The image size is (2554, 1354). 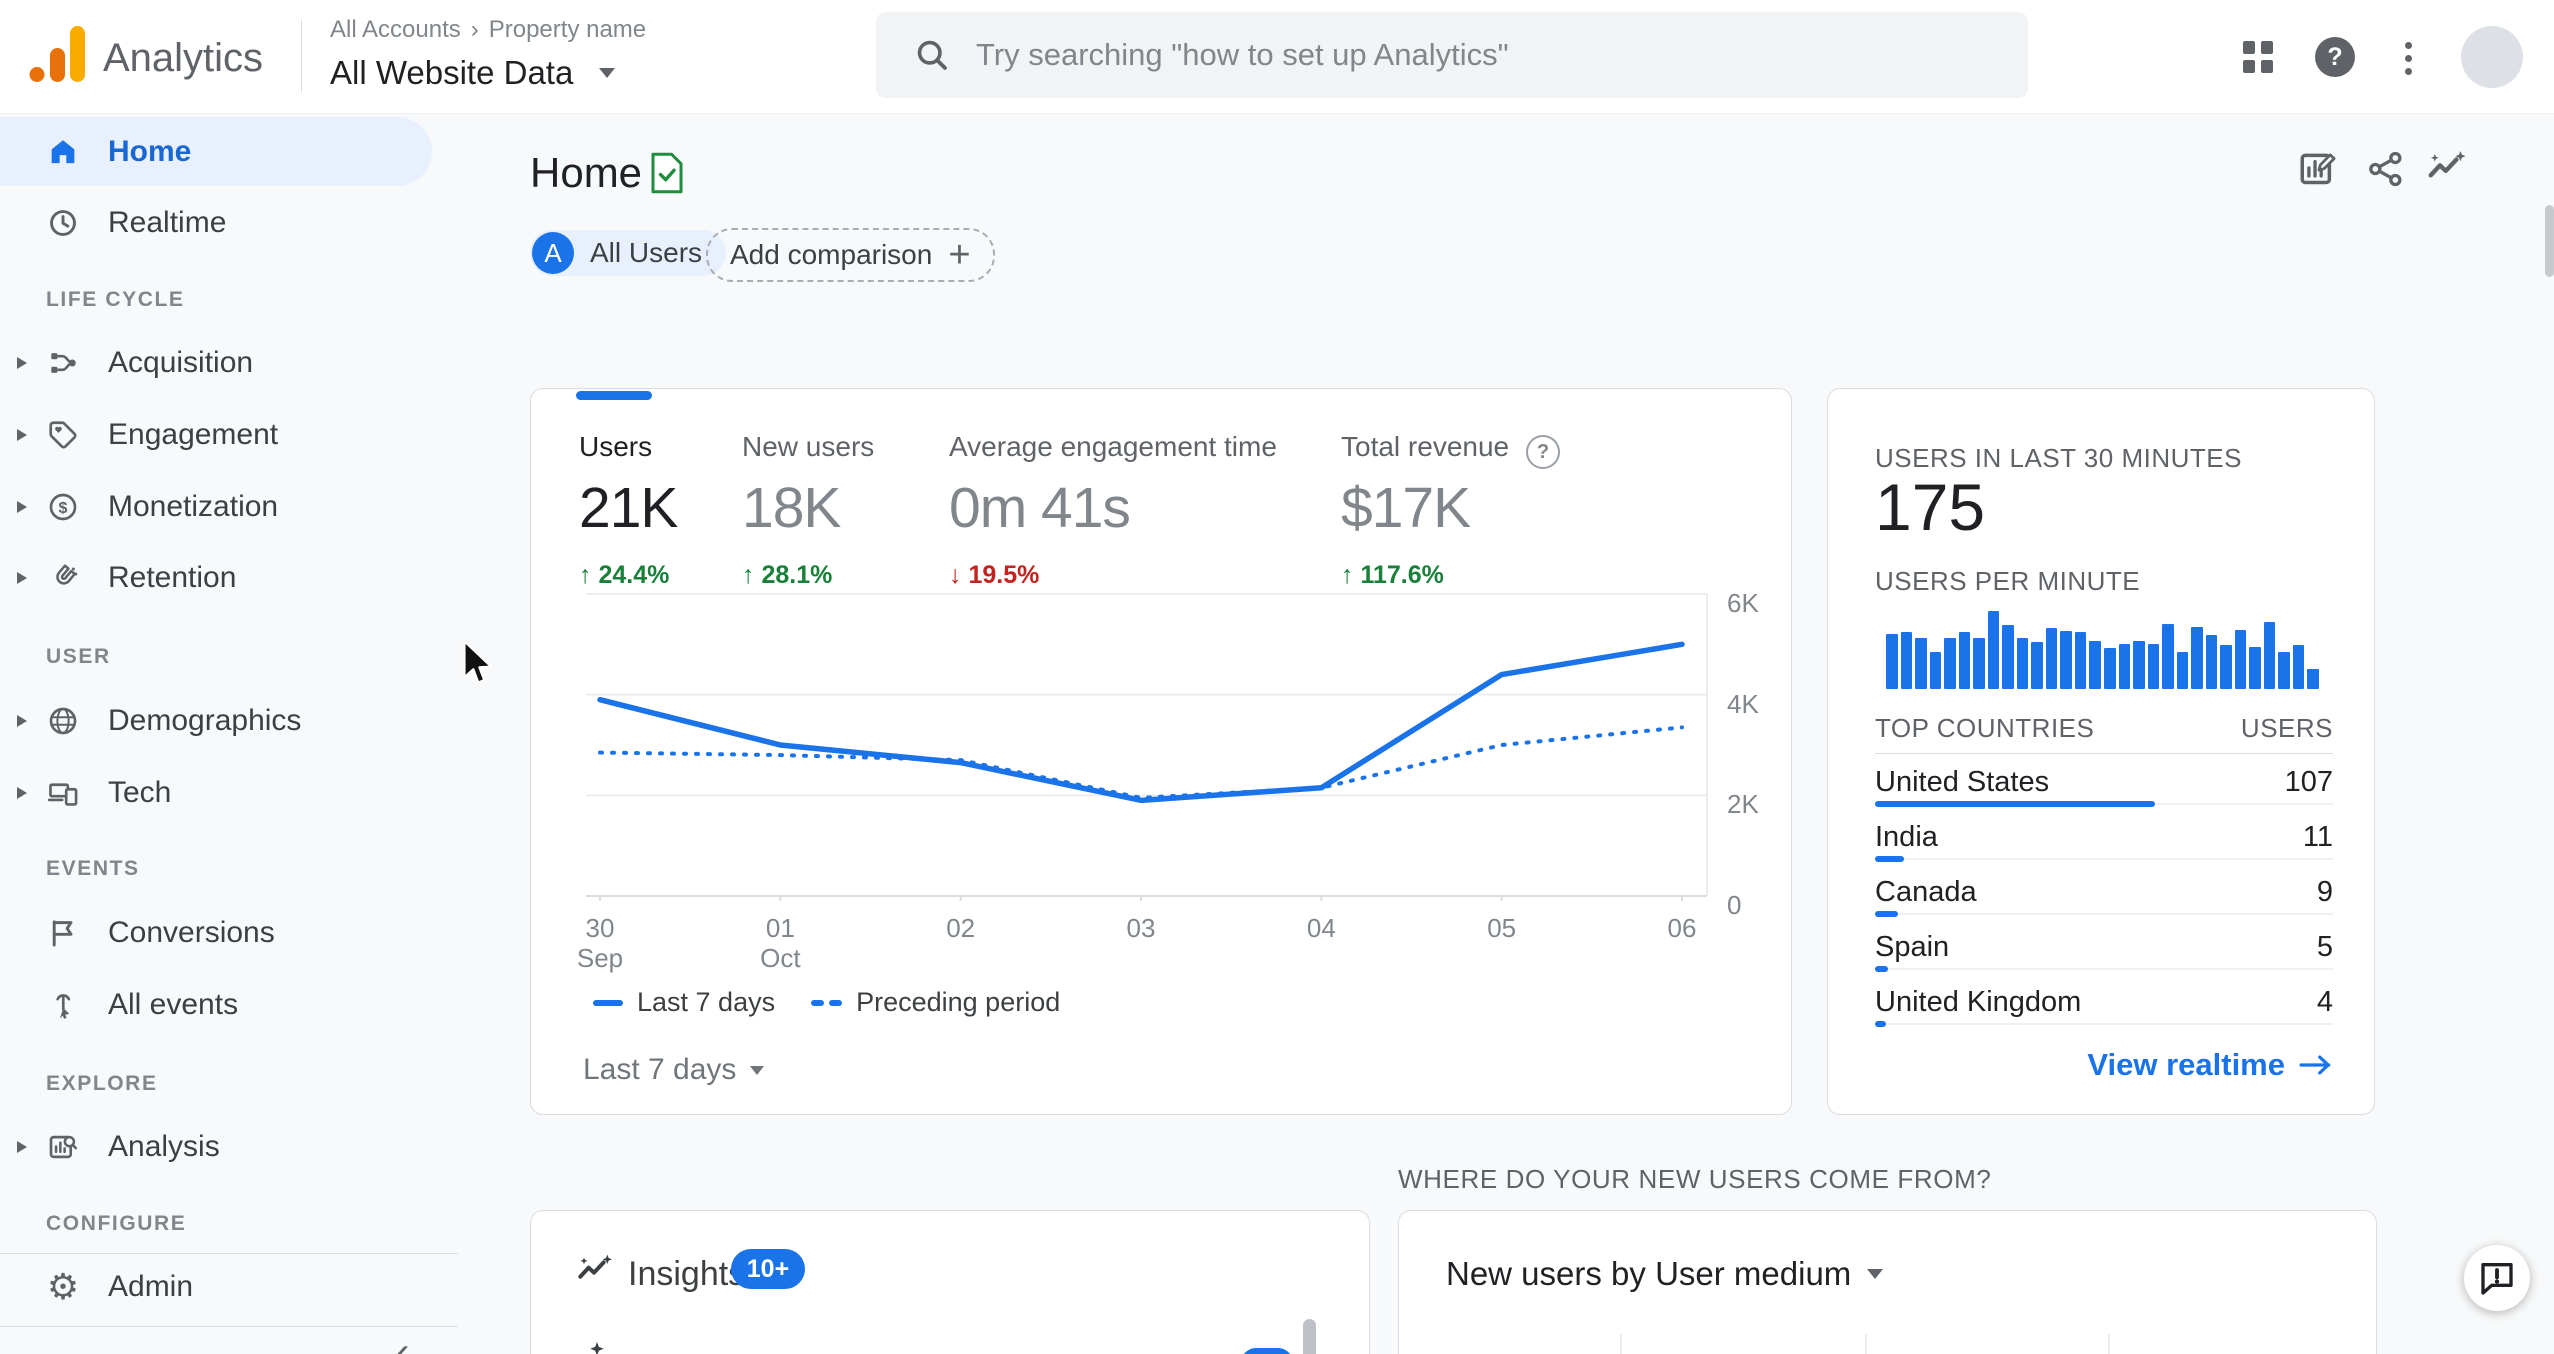 What do you see at coordinates (2104, 753) in the screenshot?
I see `table-divider` at bounding box center [2104, 753].